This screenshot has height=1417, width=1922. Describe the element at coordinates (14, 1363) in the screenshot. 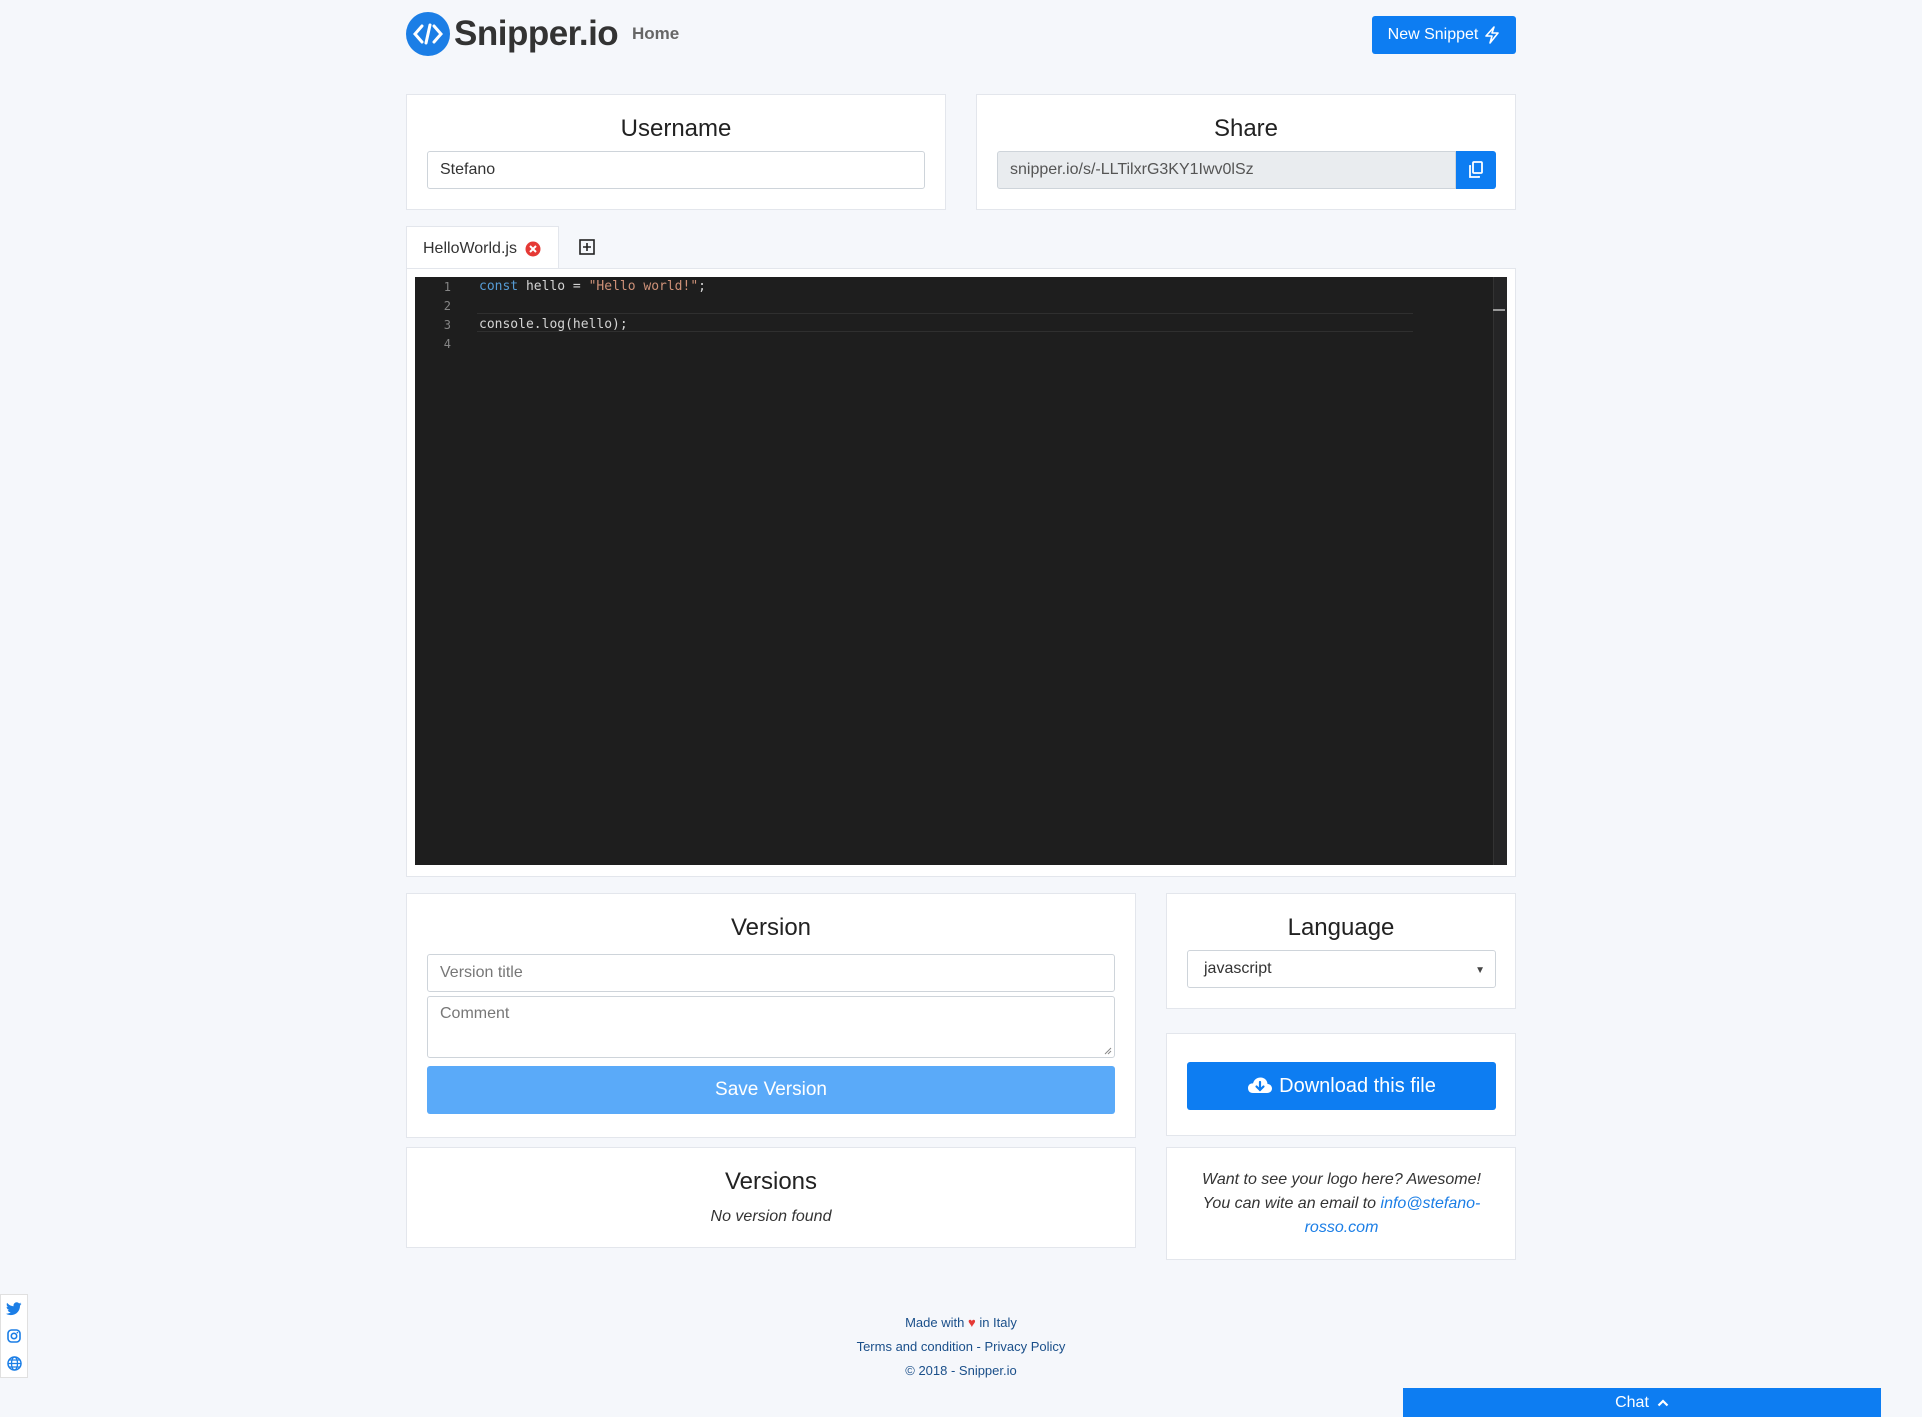

I see `globe-icon` at that location.